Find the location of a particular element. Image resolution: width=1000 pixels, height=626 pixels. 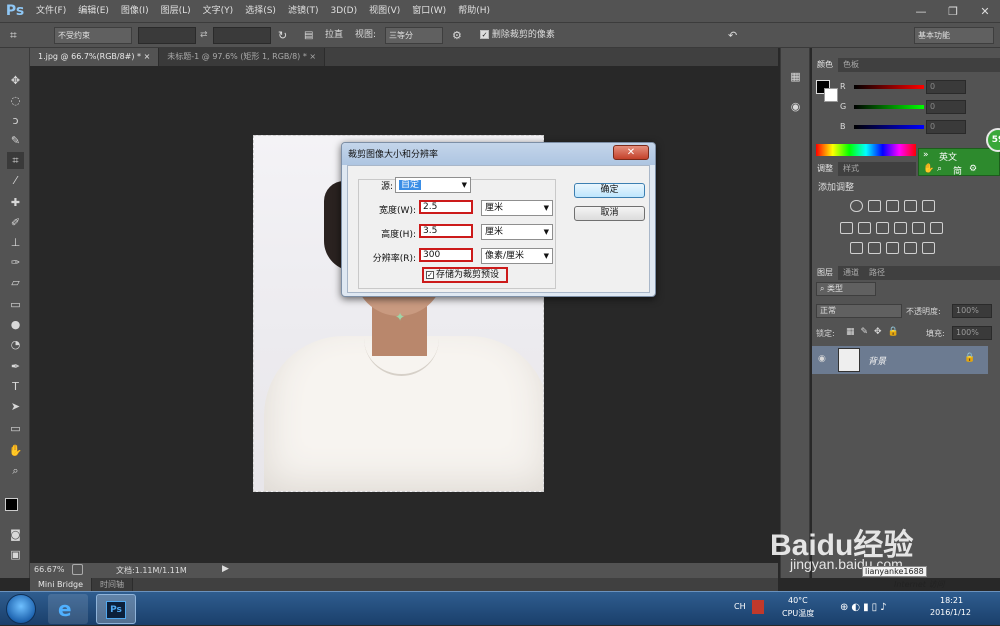

ime-indicator: CH is located at coordinates (740, 606).